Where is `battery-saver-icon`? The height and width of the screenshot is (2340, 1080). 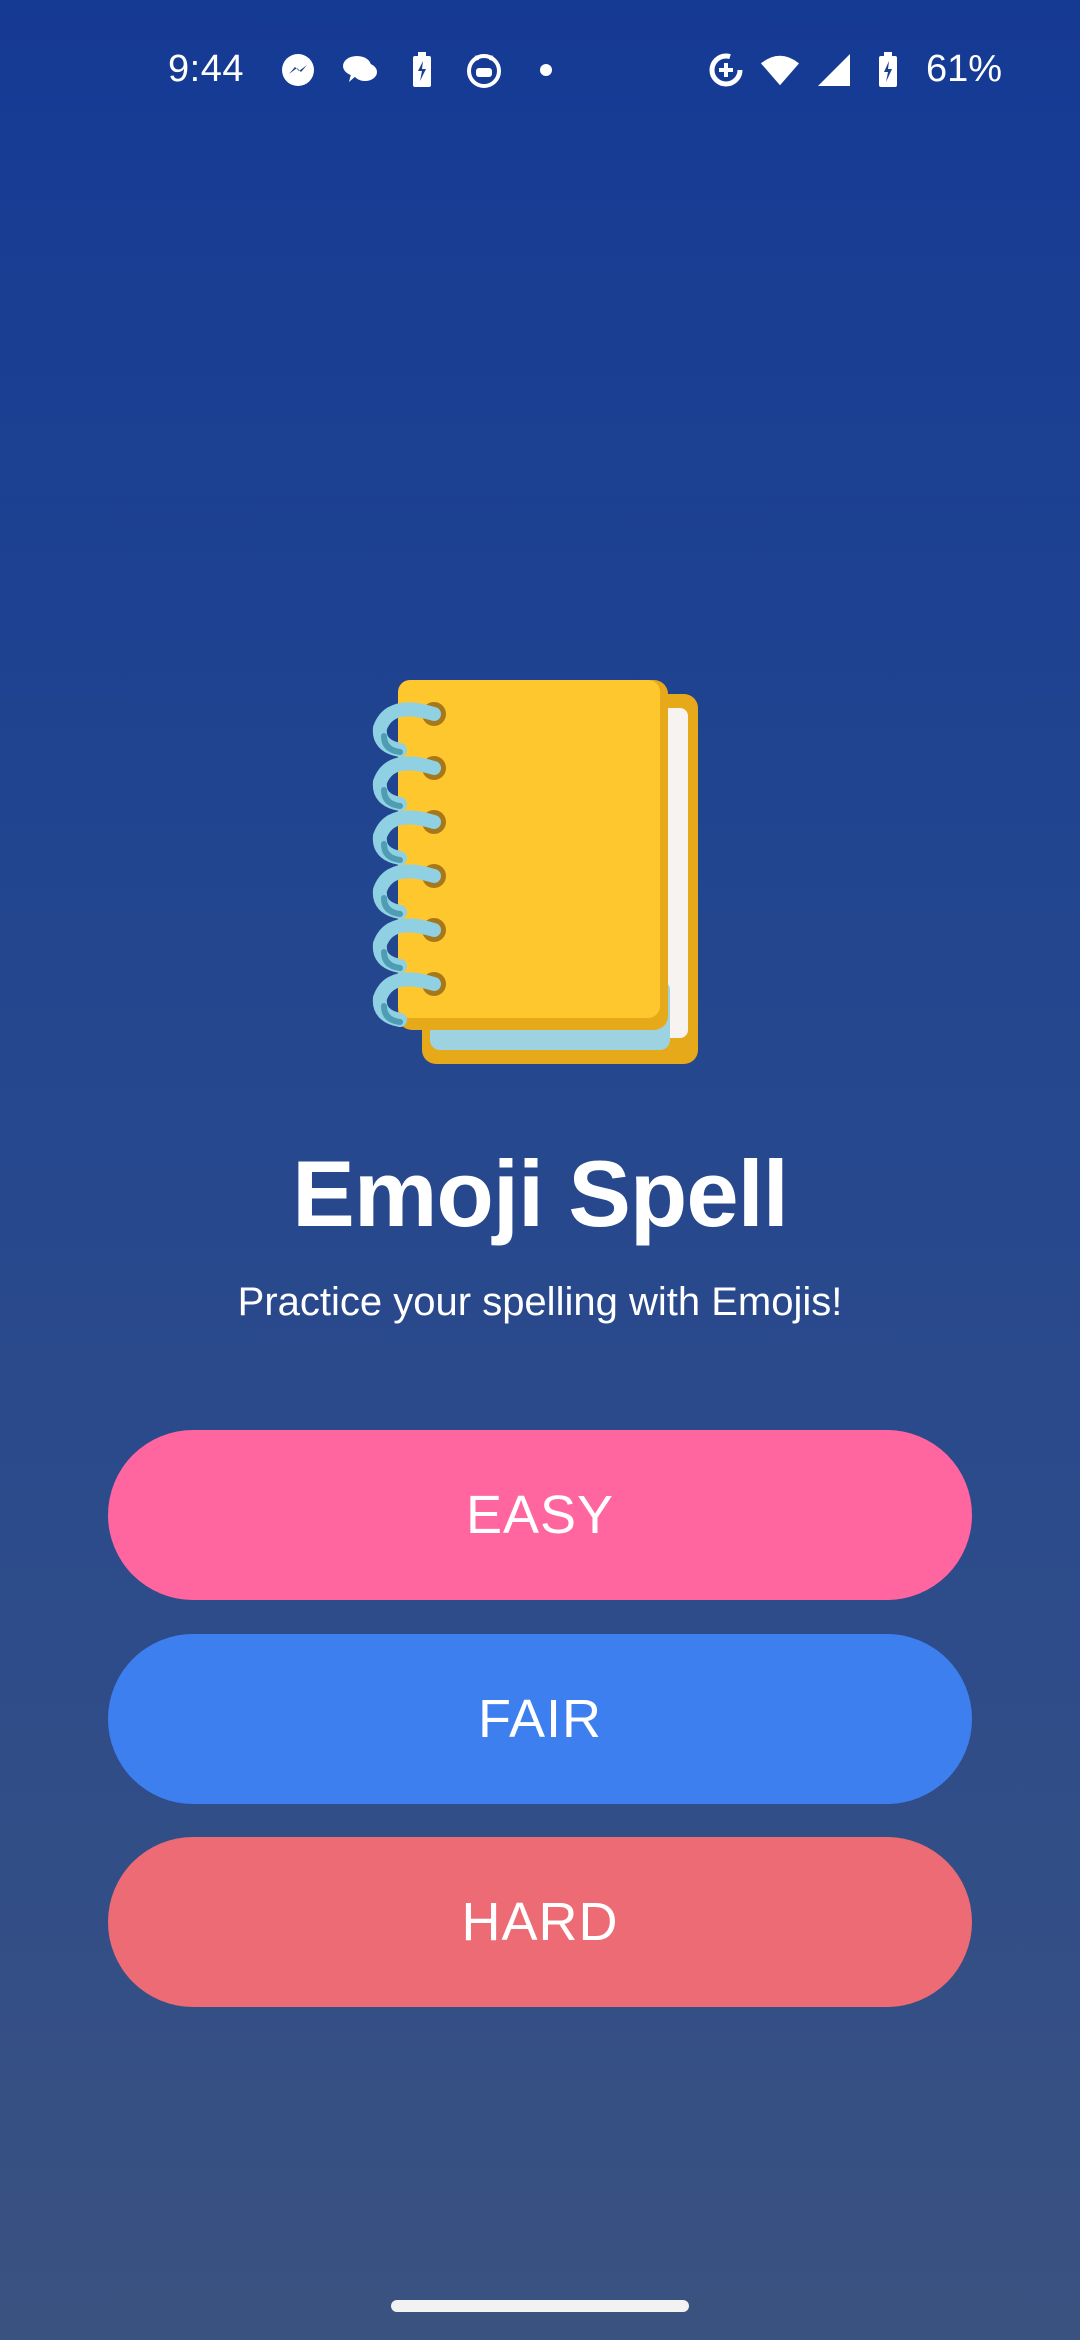 battery-saver-icon is located at coordinates (422, 70).